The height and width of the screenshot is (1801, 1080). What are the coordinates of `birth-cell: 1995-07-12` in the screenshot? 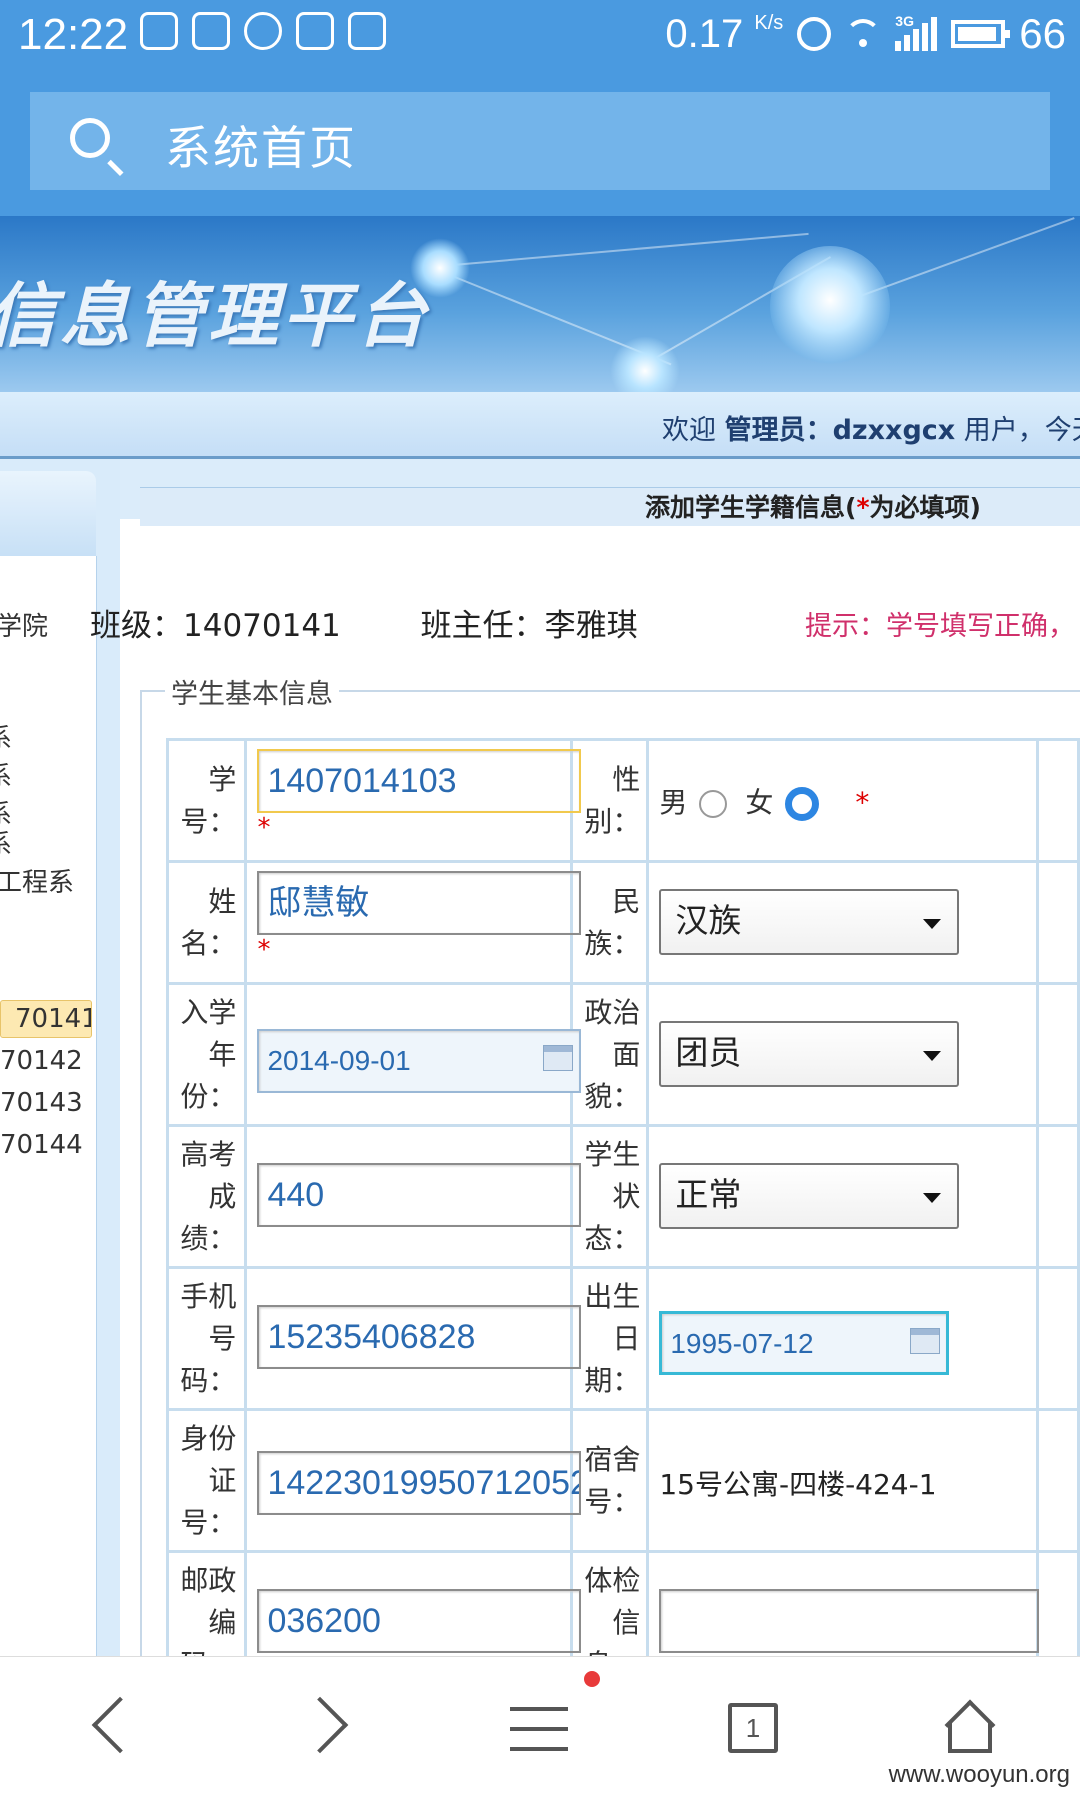 It's located at (842, 1338).